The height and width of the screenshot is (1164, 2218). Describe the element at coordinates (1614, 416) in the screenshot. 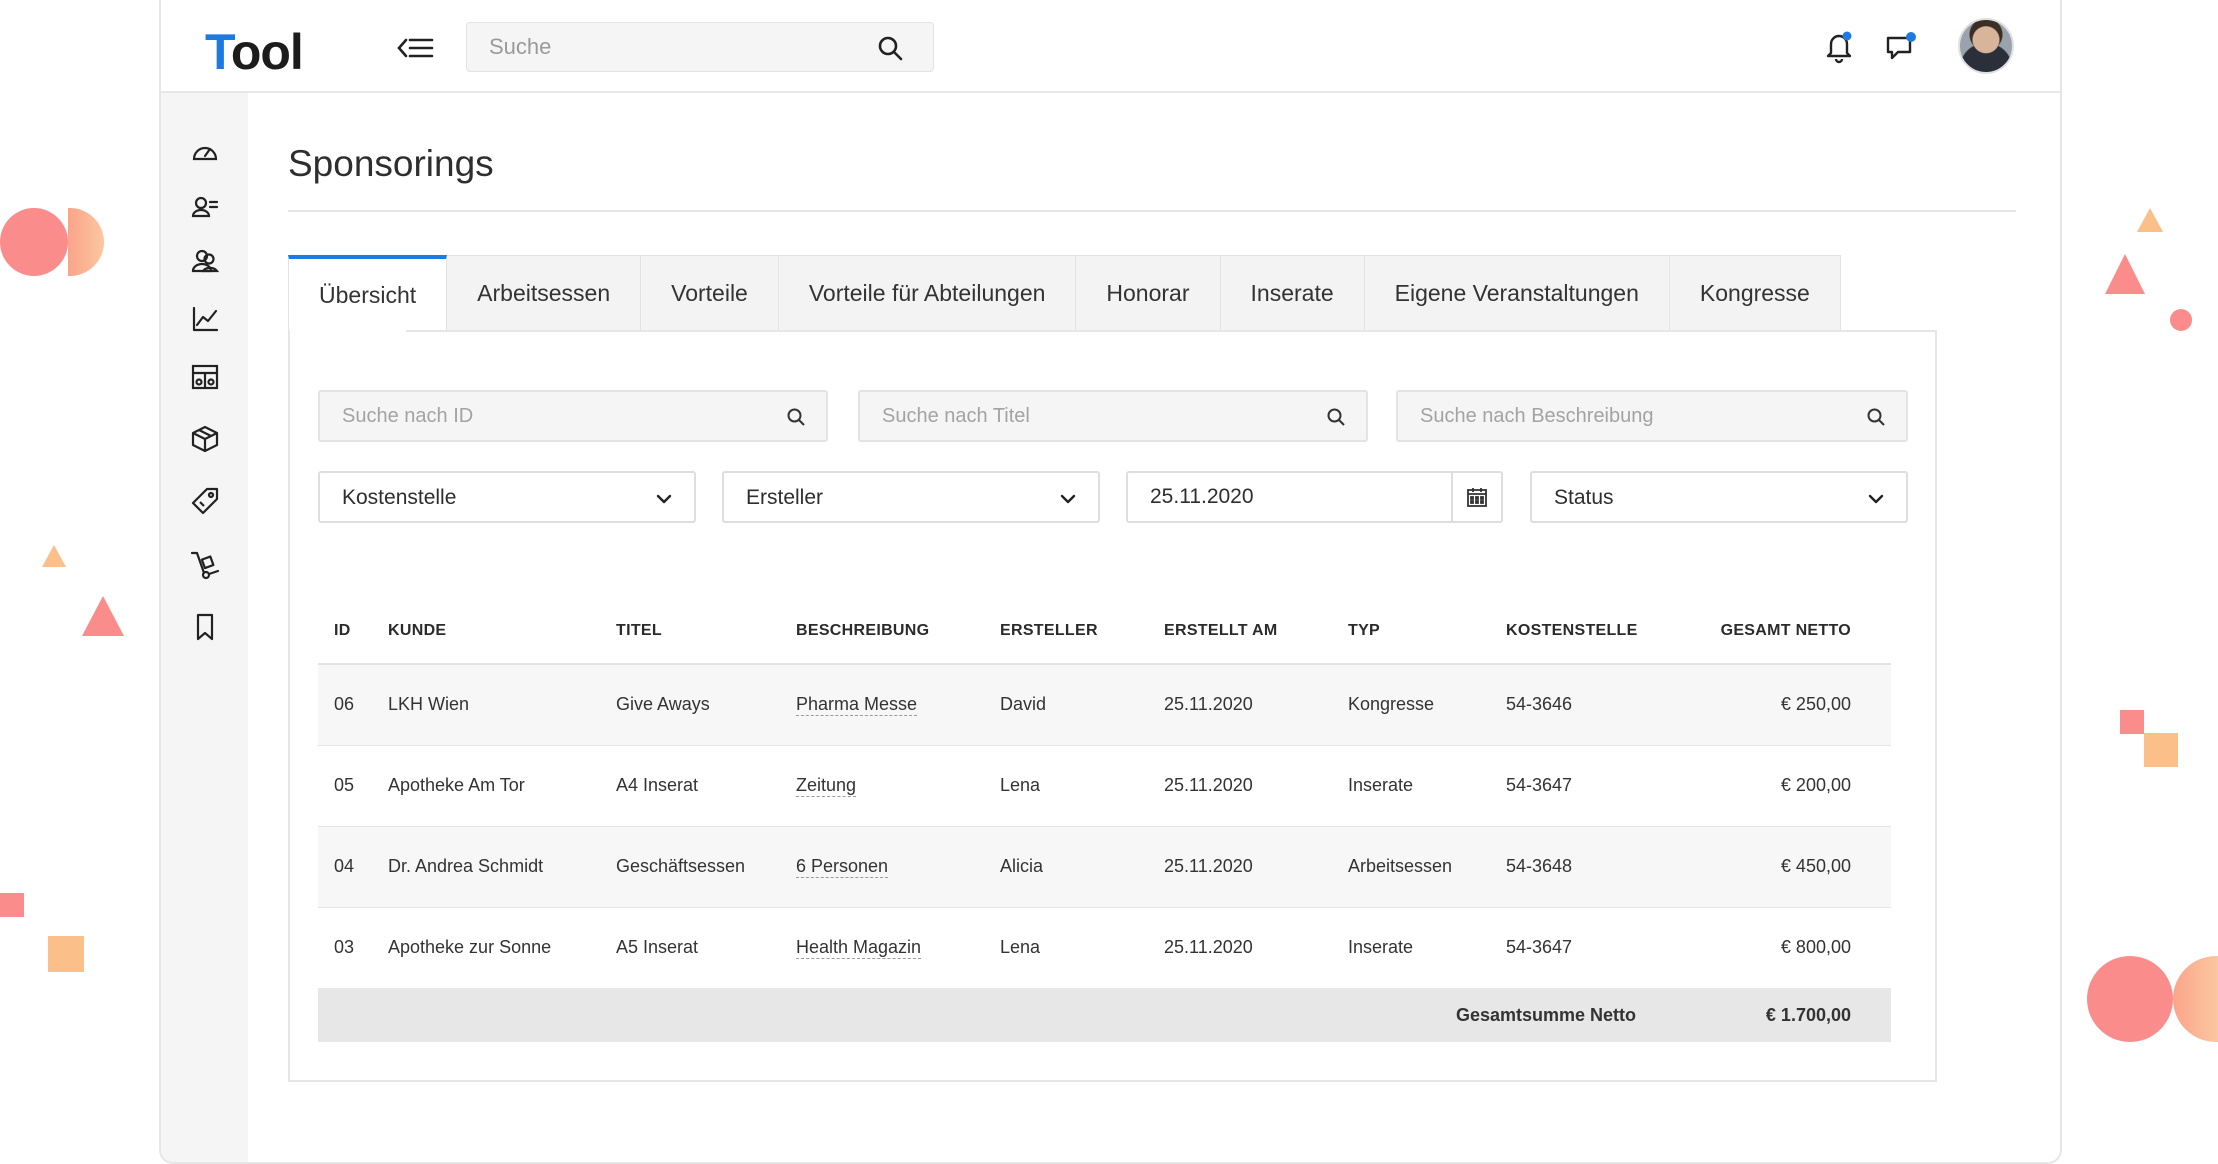

I see `search-description-input` at that location.